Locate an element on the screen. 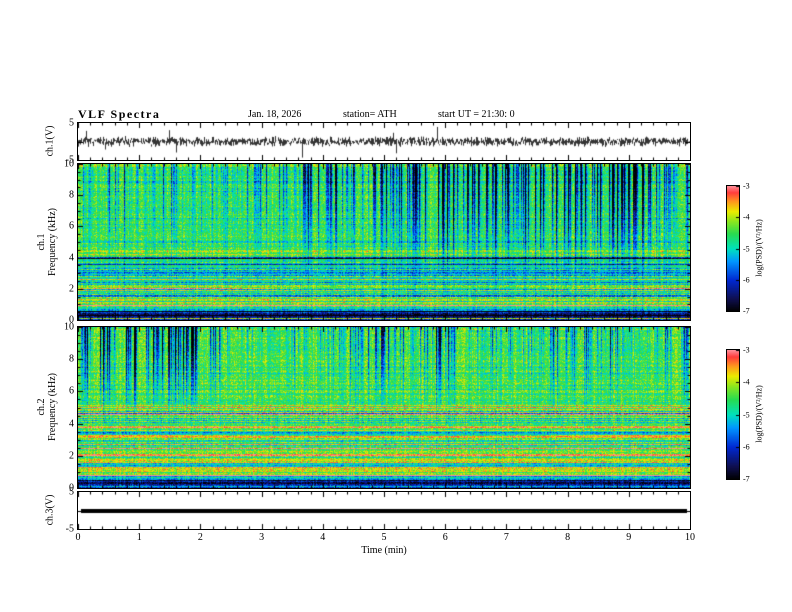 The width and height of the screenshot is (792, 612). wave1-y-tick-label: 5 is located at coordinates (71, 123).